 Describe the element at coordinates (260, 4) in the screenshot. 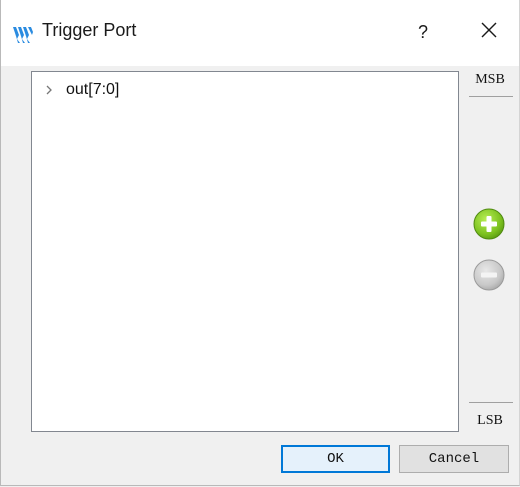

I see `title-bar-top-edge` at that location.